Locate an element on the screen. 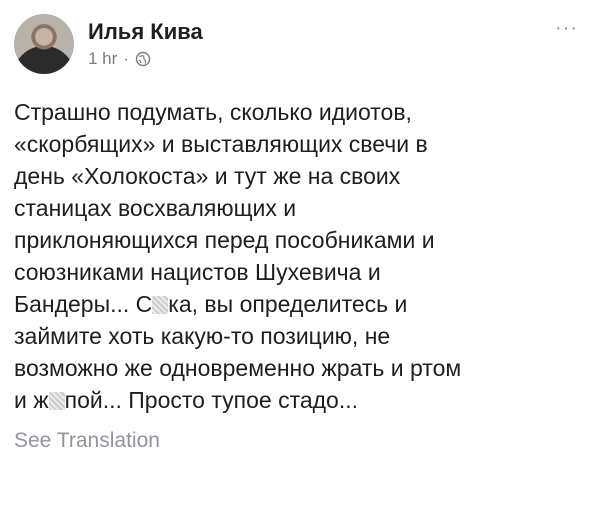 This screenshot has height=520, width=590. post-header: Илья Кива 1 hr · is located at coordinates (295, 44).